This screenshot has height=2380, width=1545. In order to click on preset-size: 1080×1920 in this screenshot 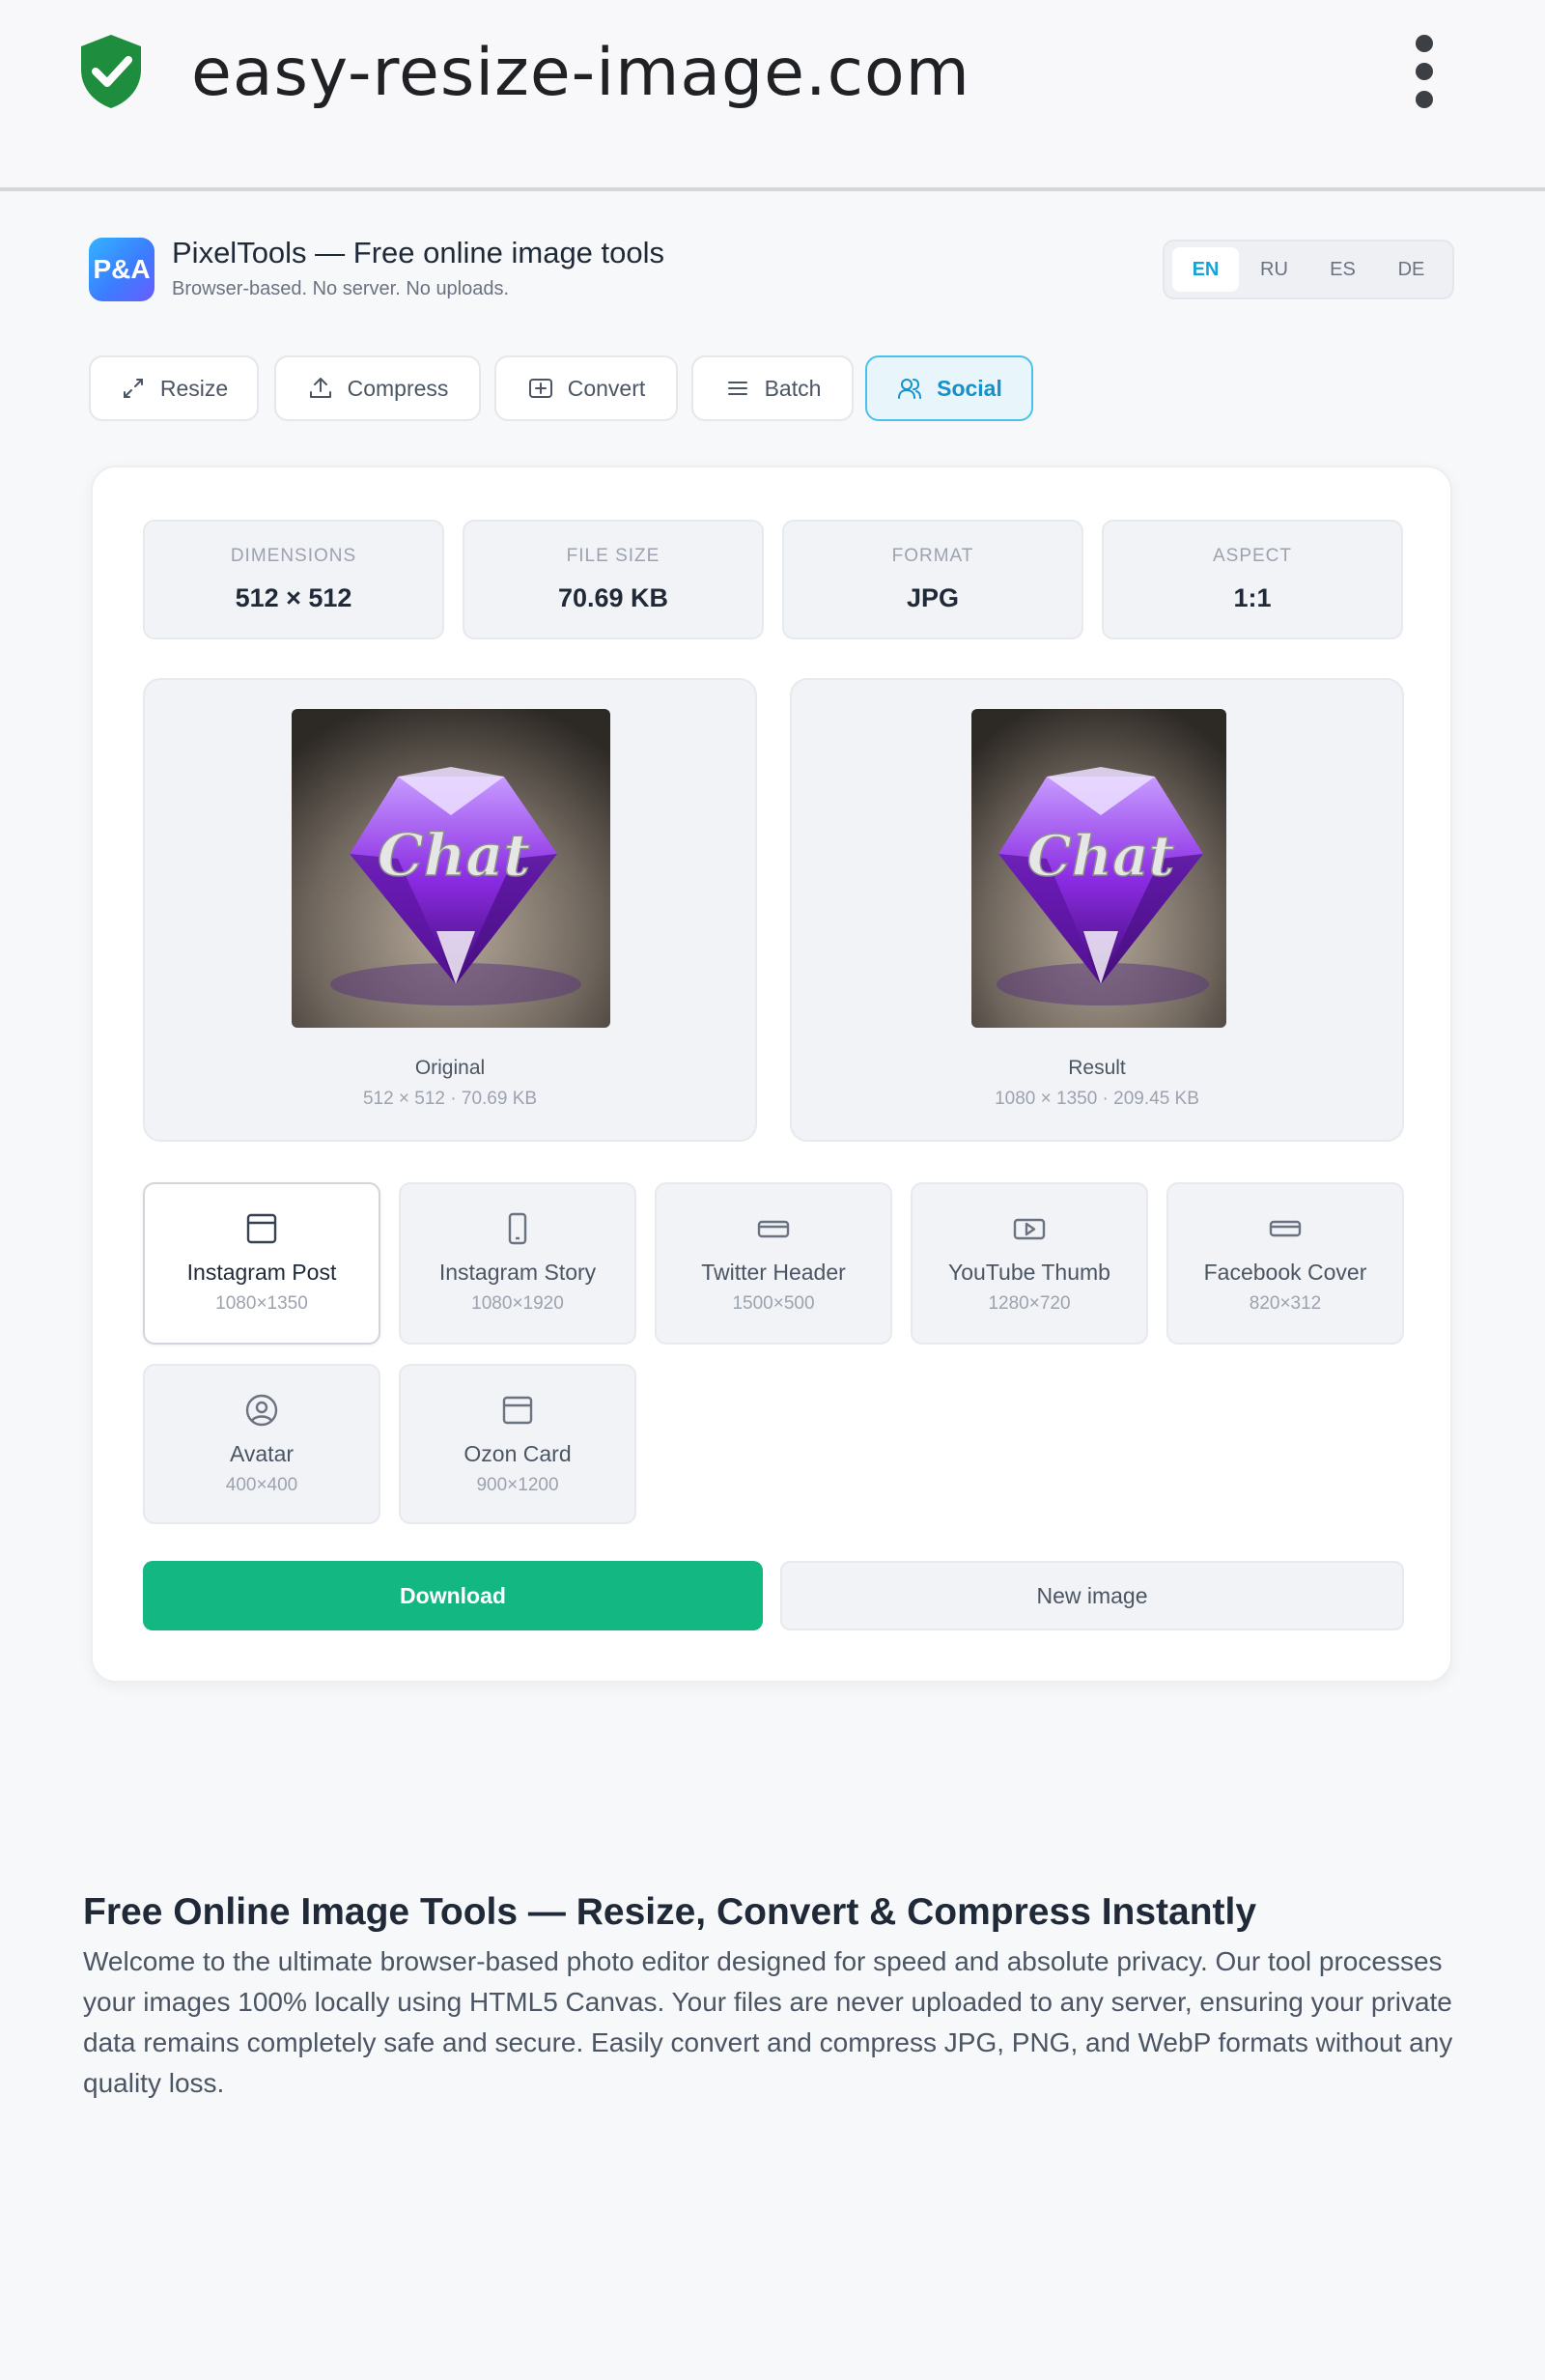, I will do `click(517, 1304)`.